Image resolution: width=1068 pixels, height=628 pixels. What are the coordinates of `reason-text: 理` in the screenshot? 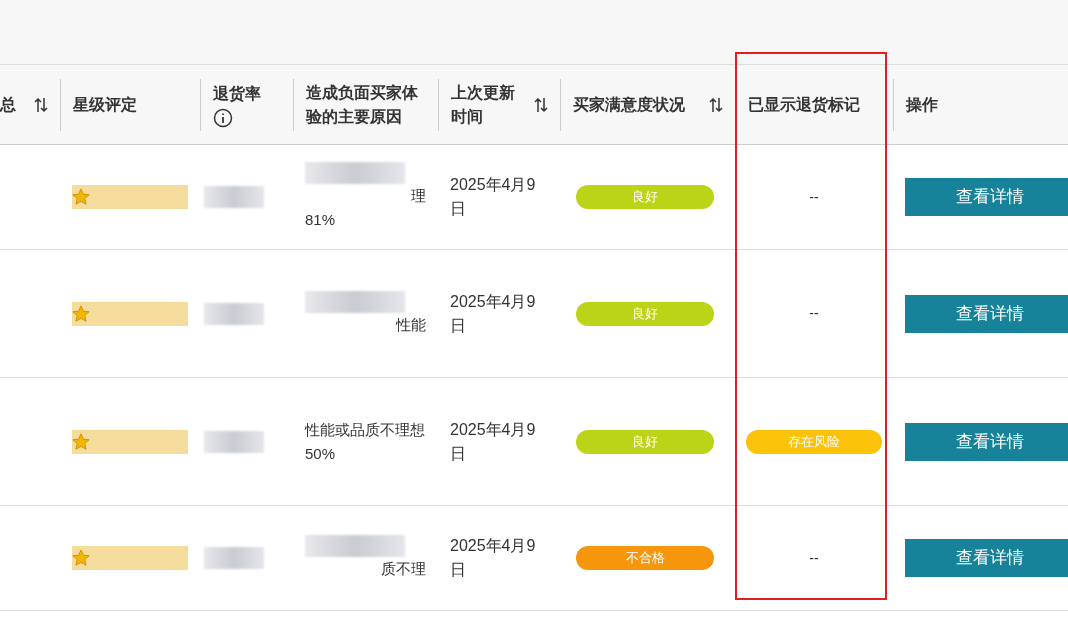 It's located at (418, 196).